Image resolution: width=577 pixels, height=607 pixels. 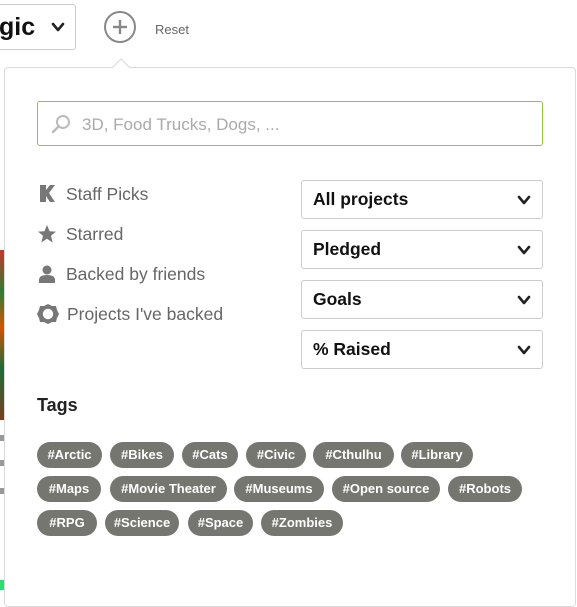 I want to click on plus-icon, so click(x=120, y=27).